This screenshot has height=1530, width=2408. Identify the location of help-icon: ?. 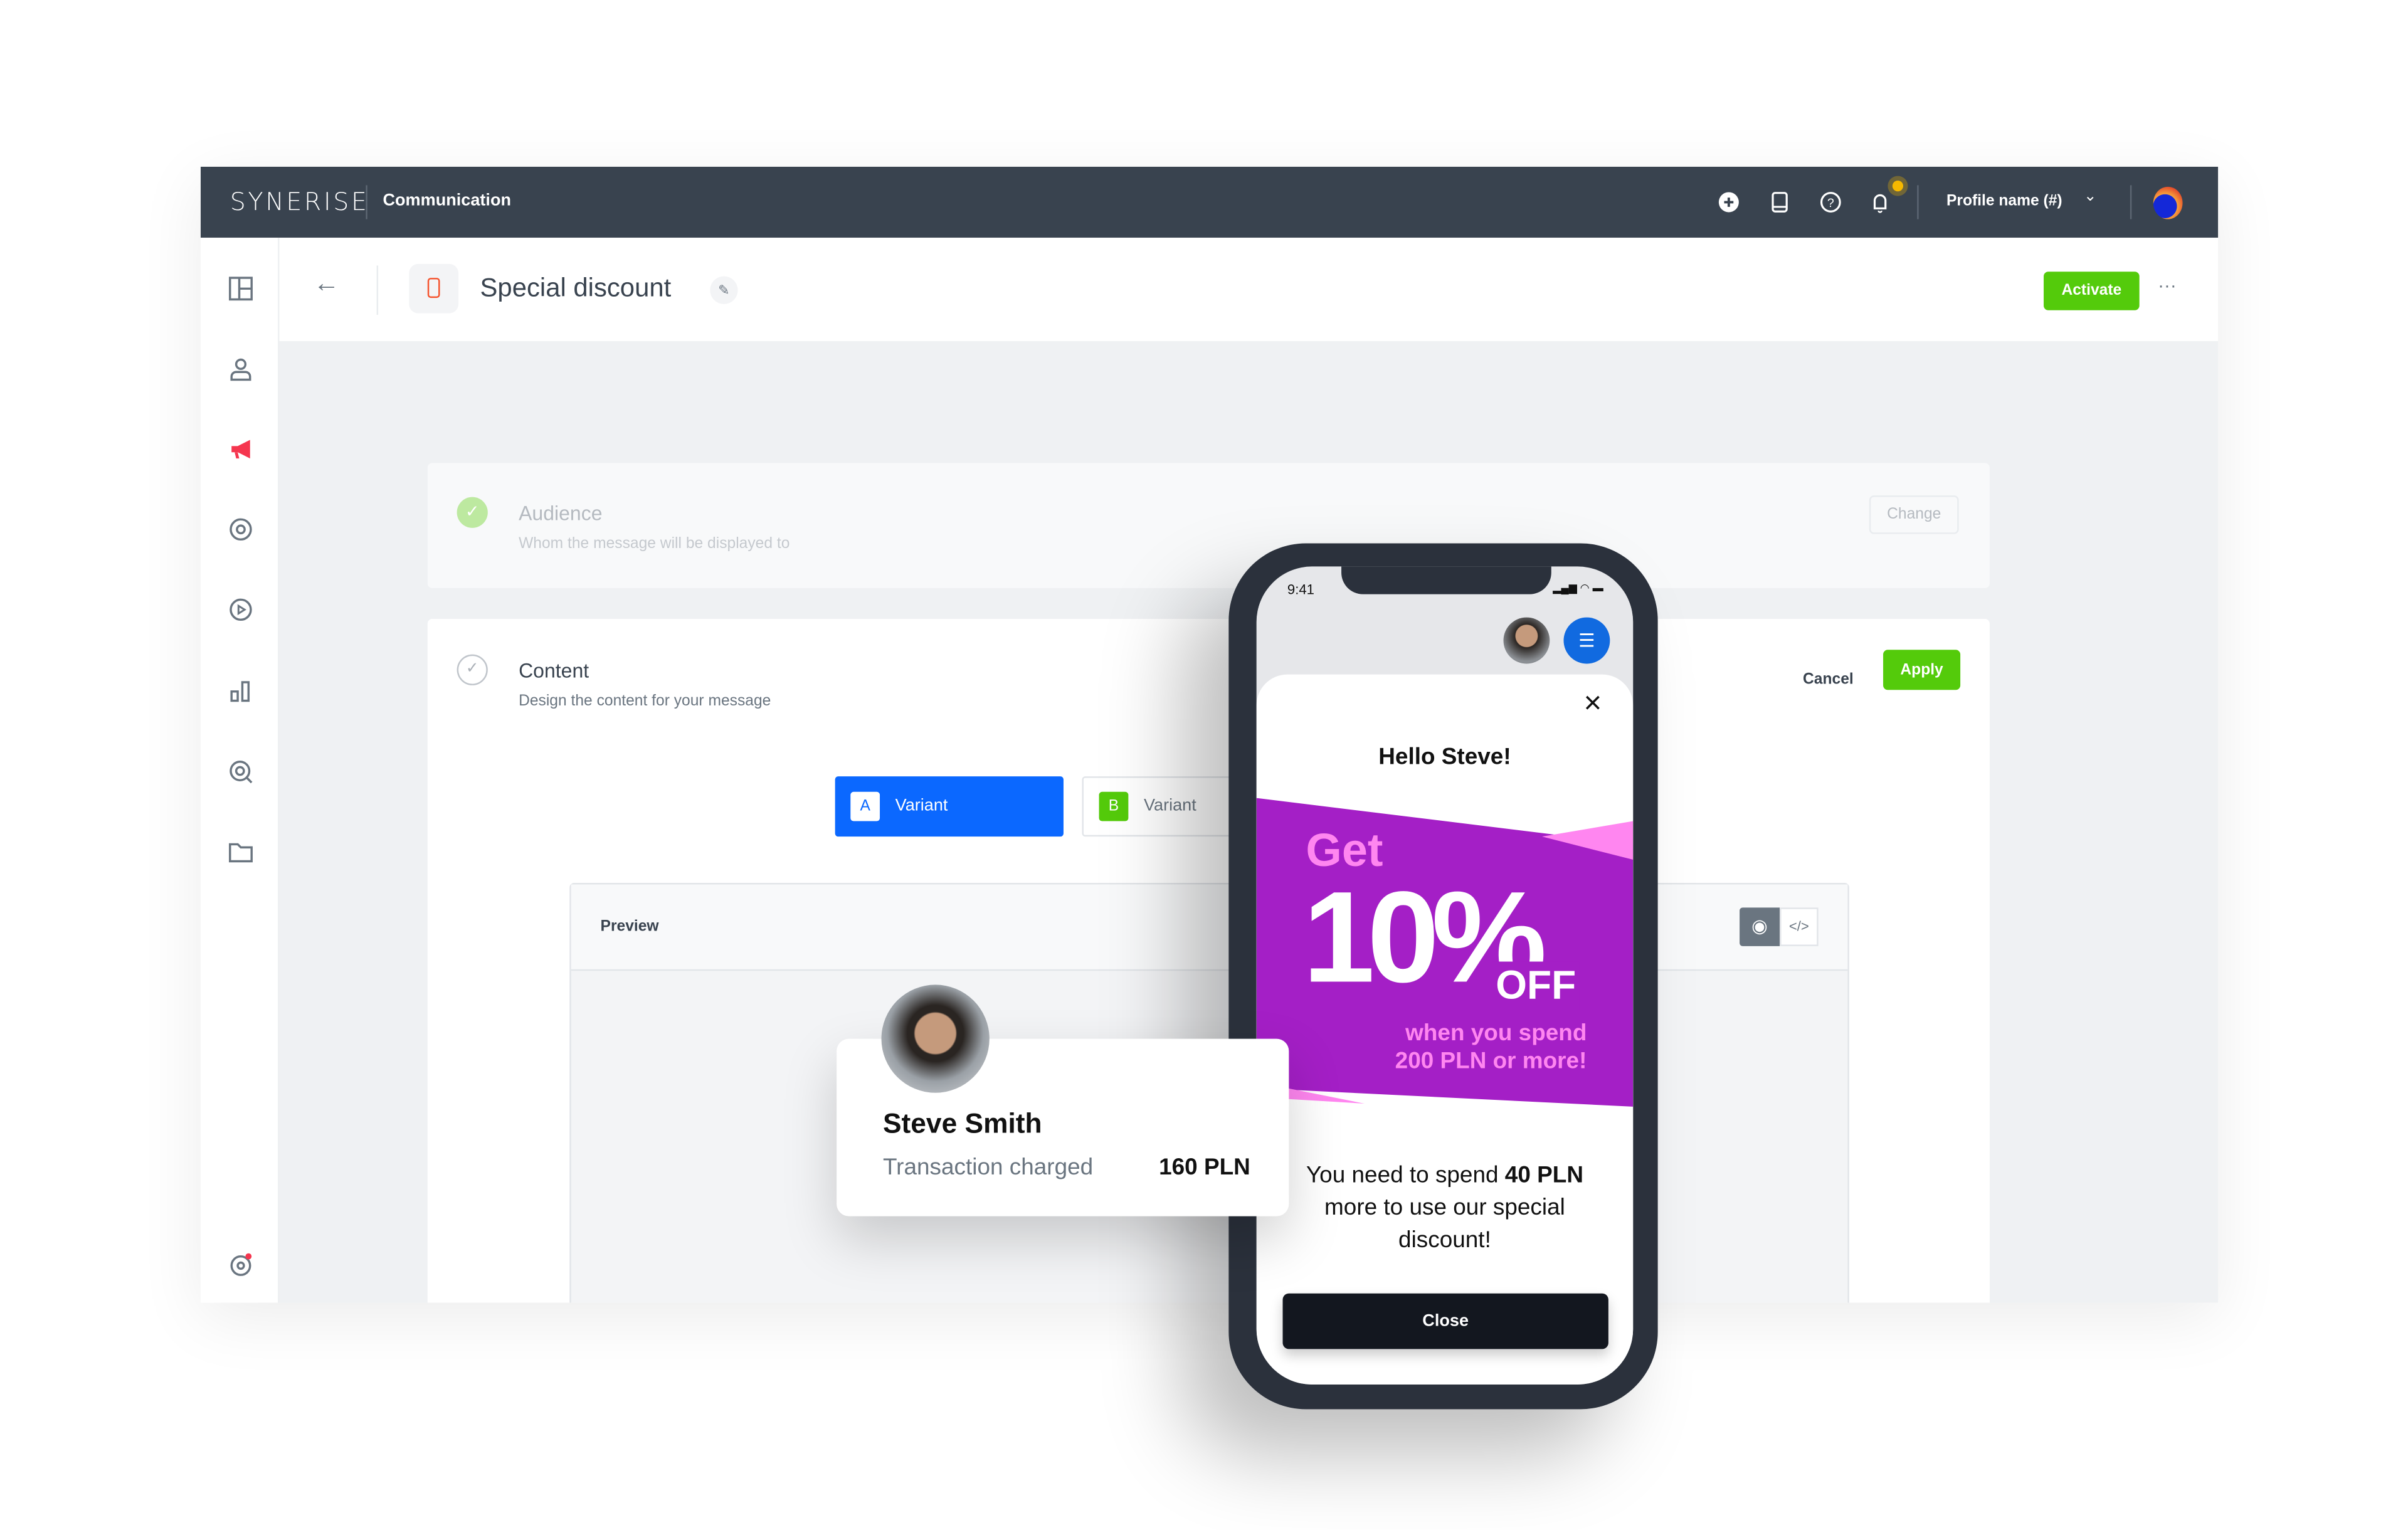
(1831, 202).